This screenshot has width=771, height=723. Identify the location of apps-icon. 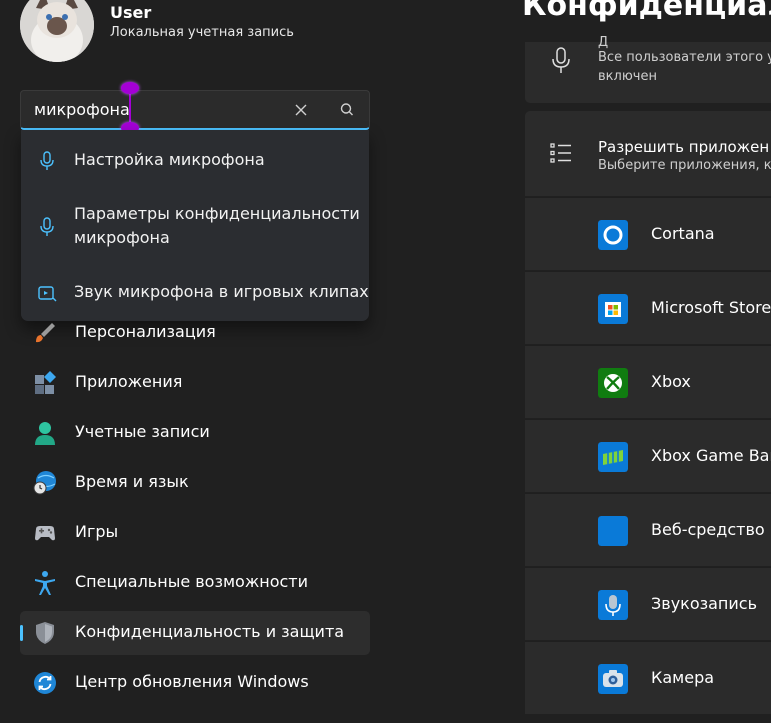
(45, 382).